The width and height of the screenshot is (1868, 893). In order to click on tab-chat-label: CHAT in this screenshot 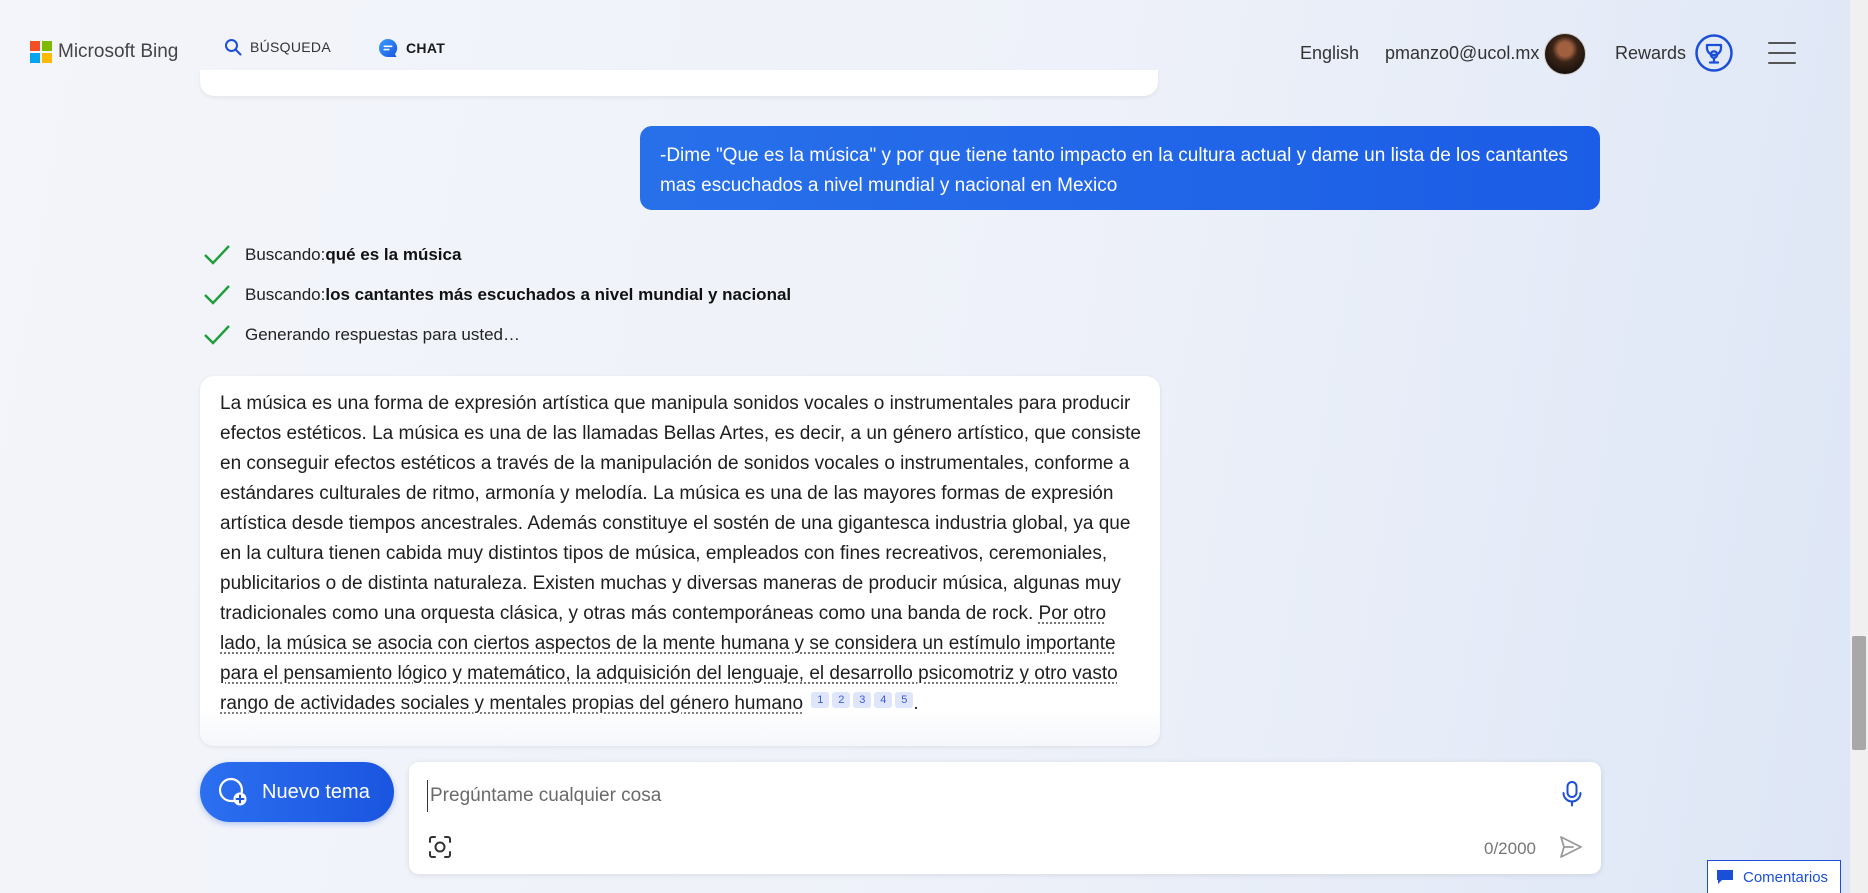, I will do `click(426, 48)`.